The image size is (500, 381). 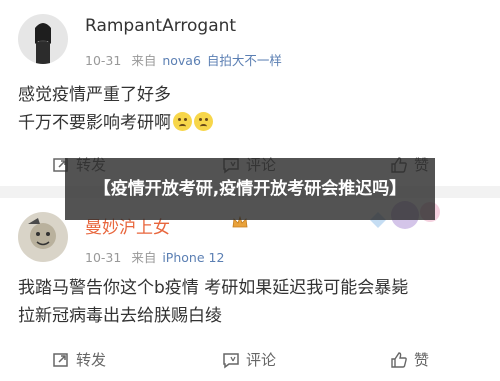 What do you see at coordinates (253, 302) in the screenshot?
I see `post-text: 我踏马警告你这个b疫情 考研如果延迟我可能会暴毙 拉新冠病毒出去给朕赐白绫` at bounding box center [253, 302].